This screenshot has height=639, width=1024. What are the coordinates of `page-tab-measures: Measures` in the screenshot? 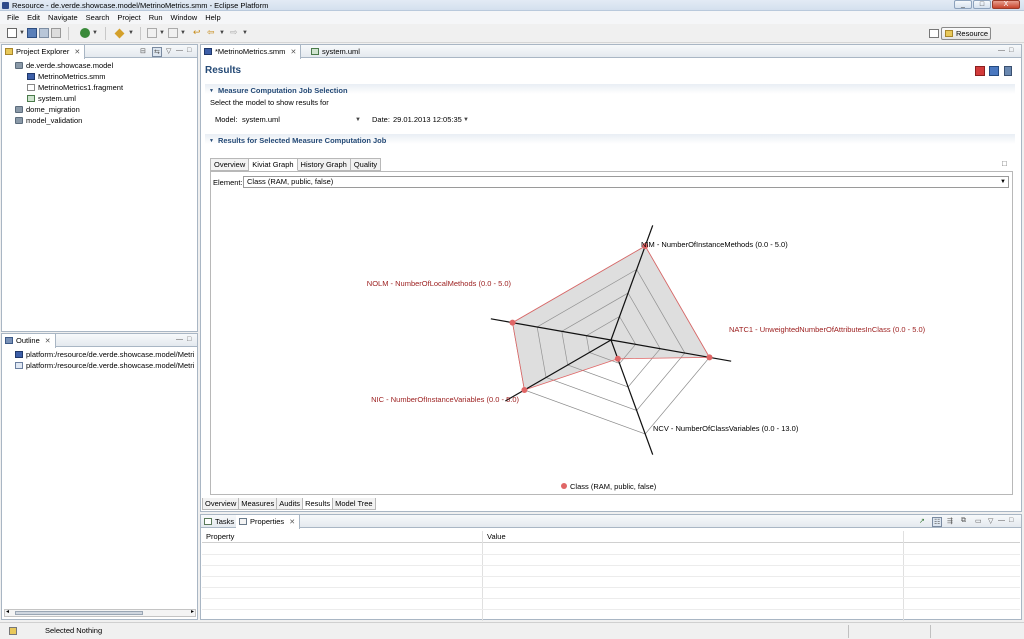 It's located at (258, 504).